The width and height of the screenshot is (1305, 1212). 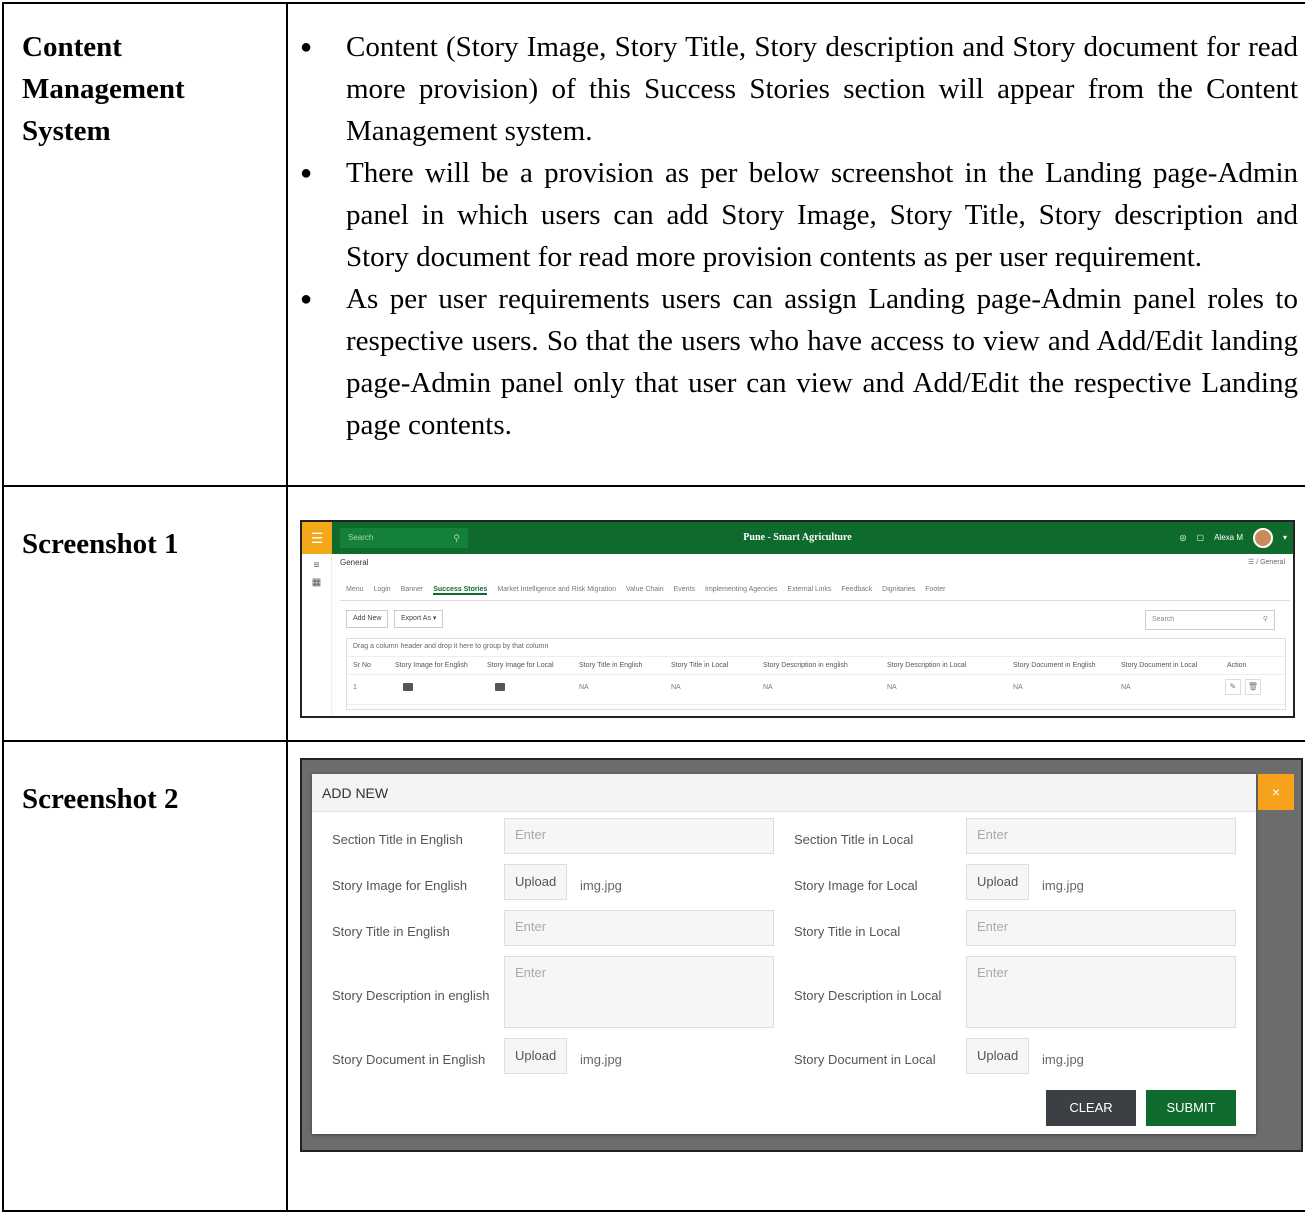 What do you see at coordinates (610, 666) in the screenshot?
I see `column-header: Story Title in English` at bounding box center [610, 666].